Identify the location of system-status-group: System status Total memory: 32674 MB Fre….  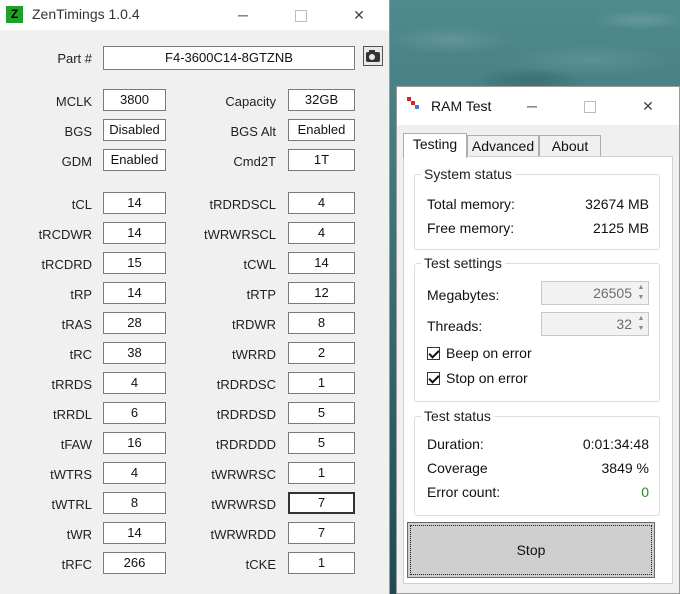
(537, 208).